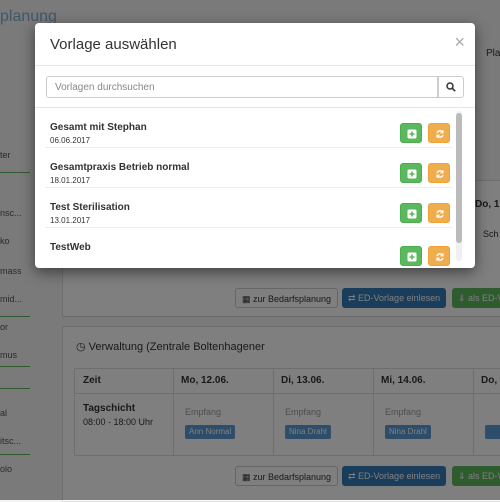 This screenshot has height=502, width=500. What do you see at coordinates (459, 42) in the screenshot?
I see `close-icon: ×` at bounding box center [459, 42].